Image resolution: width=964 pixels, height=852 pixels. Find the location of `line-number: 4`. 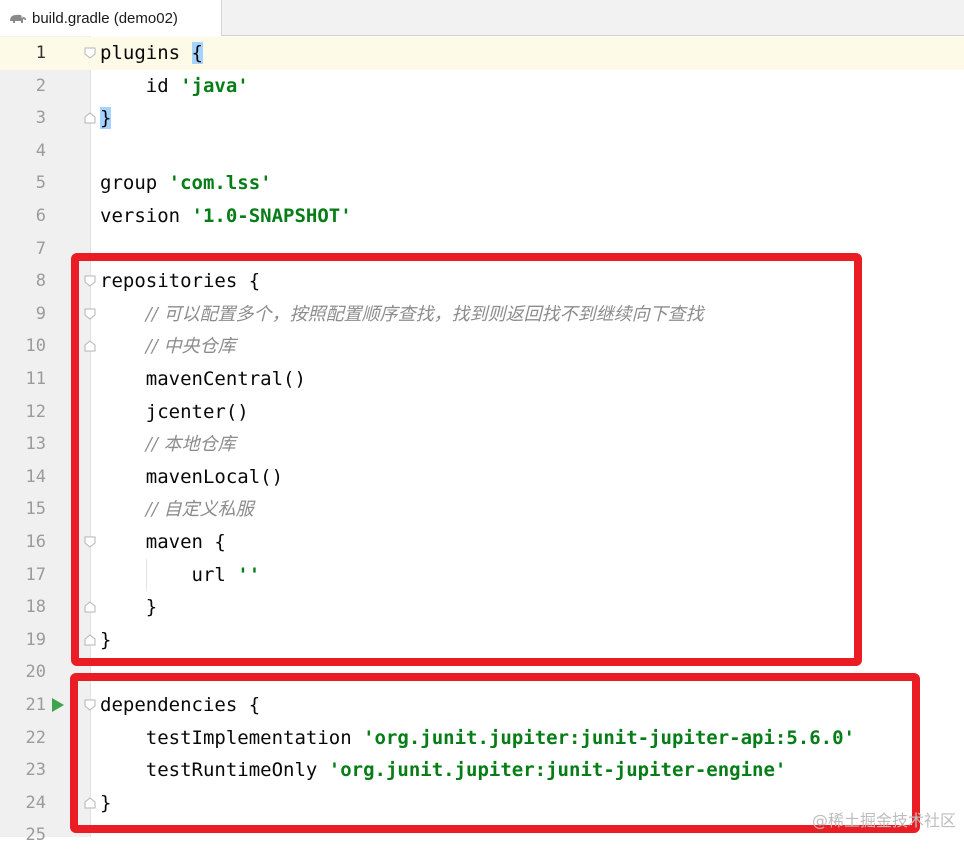

line-number: 4 is located at coordinates (40, 150).